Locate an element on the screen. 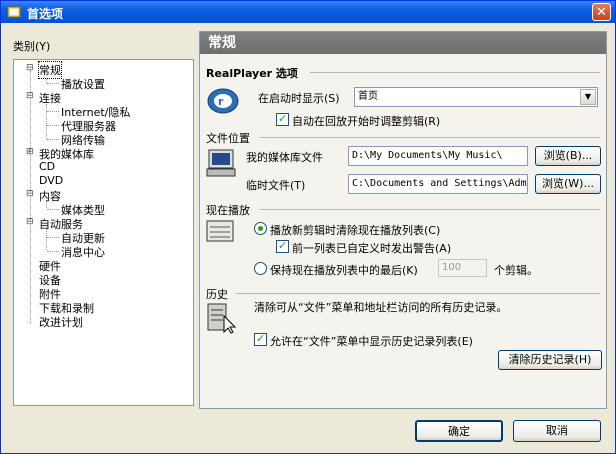 This screenshot has width=616, height=454. tree-item-content: 内容 is located at coordinates (50, 196).